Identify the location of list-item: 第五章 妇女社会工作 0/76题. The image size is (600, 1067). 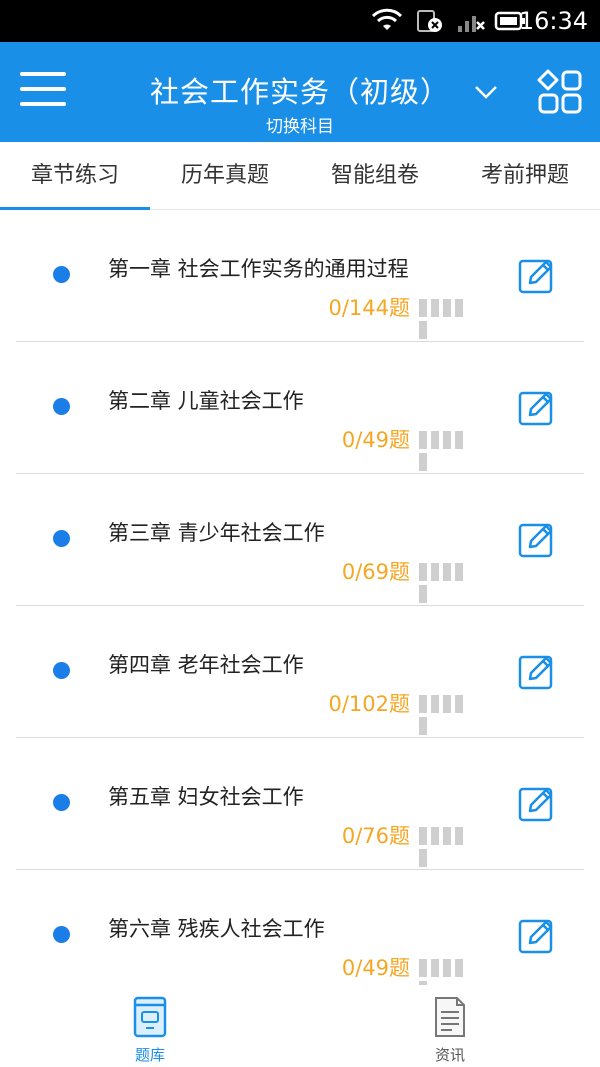
(300, 804).